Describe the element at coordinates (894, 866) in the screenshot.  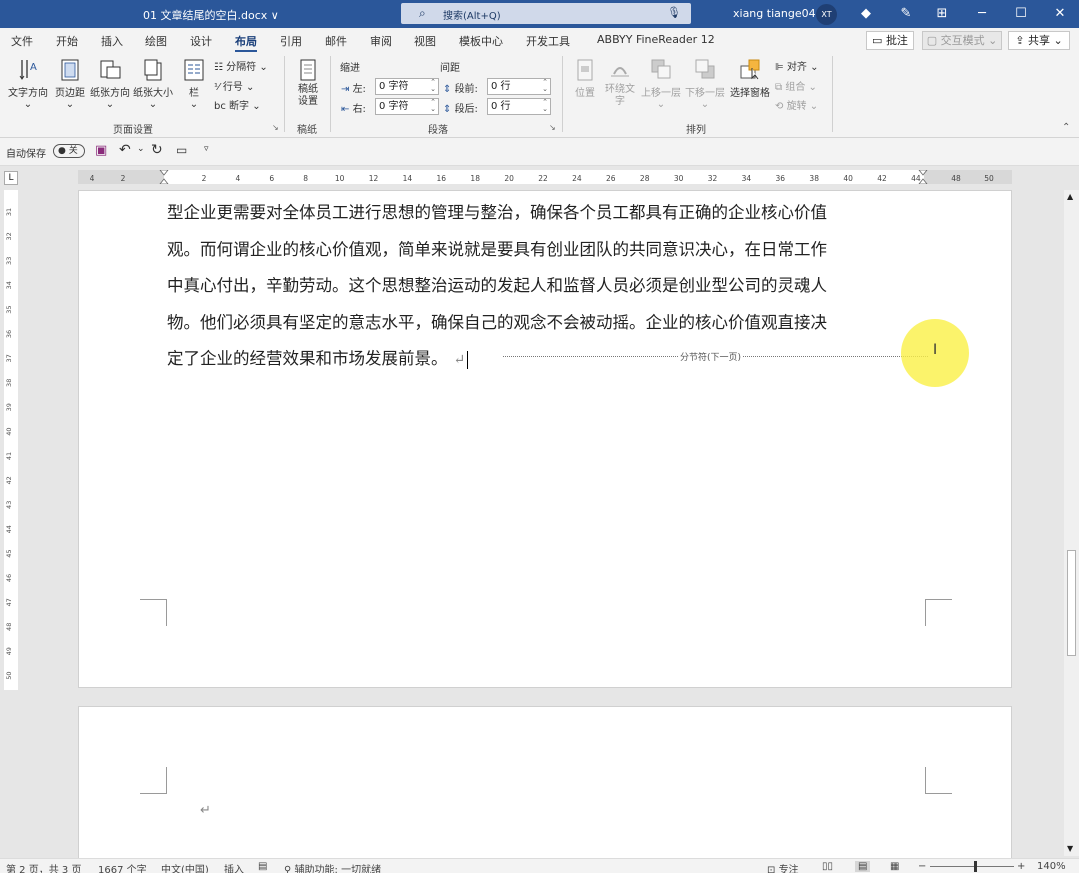
I see `web-layout-icon: ▦` at that location.